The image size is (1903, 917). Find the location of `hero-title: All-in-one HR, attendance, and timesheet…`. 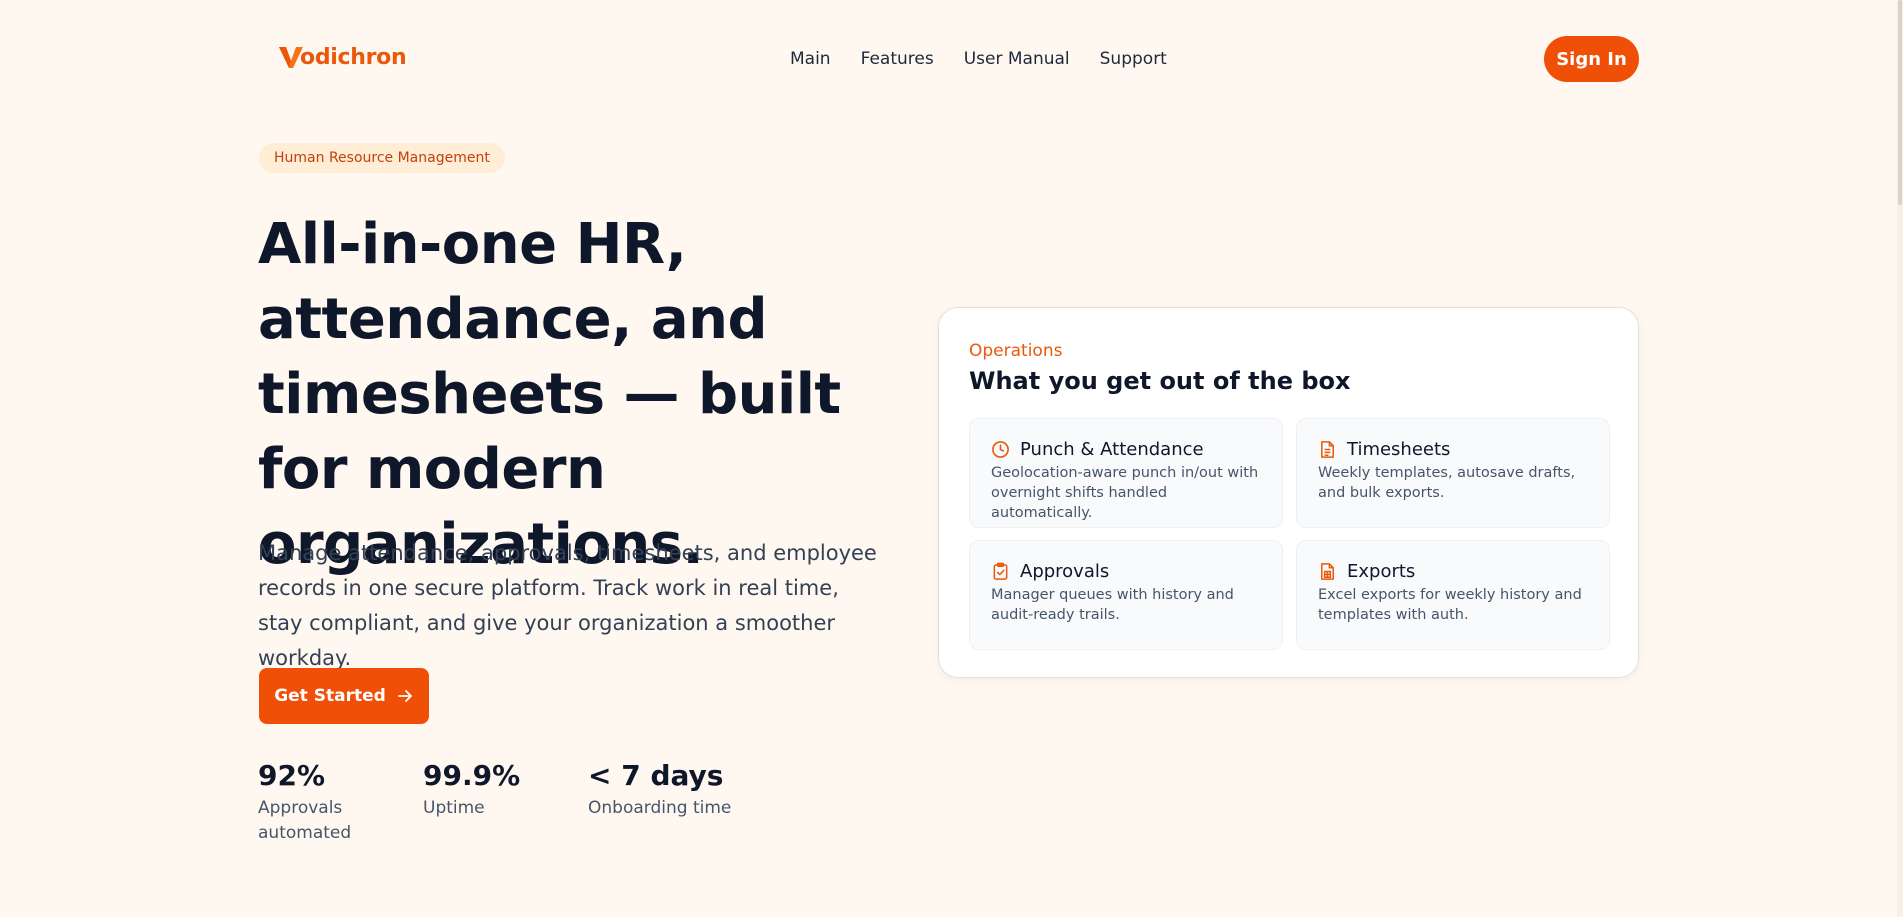

hero-title: All-in-one HR, attendance, and timesheet… is located at coordinates (549, 394).